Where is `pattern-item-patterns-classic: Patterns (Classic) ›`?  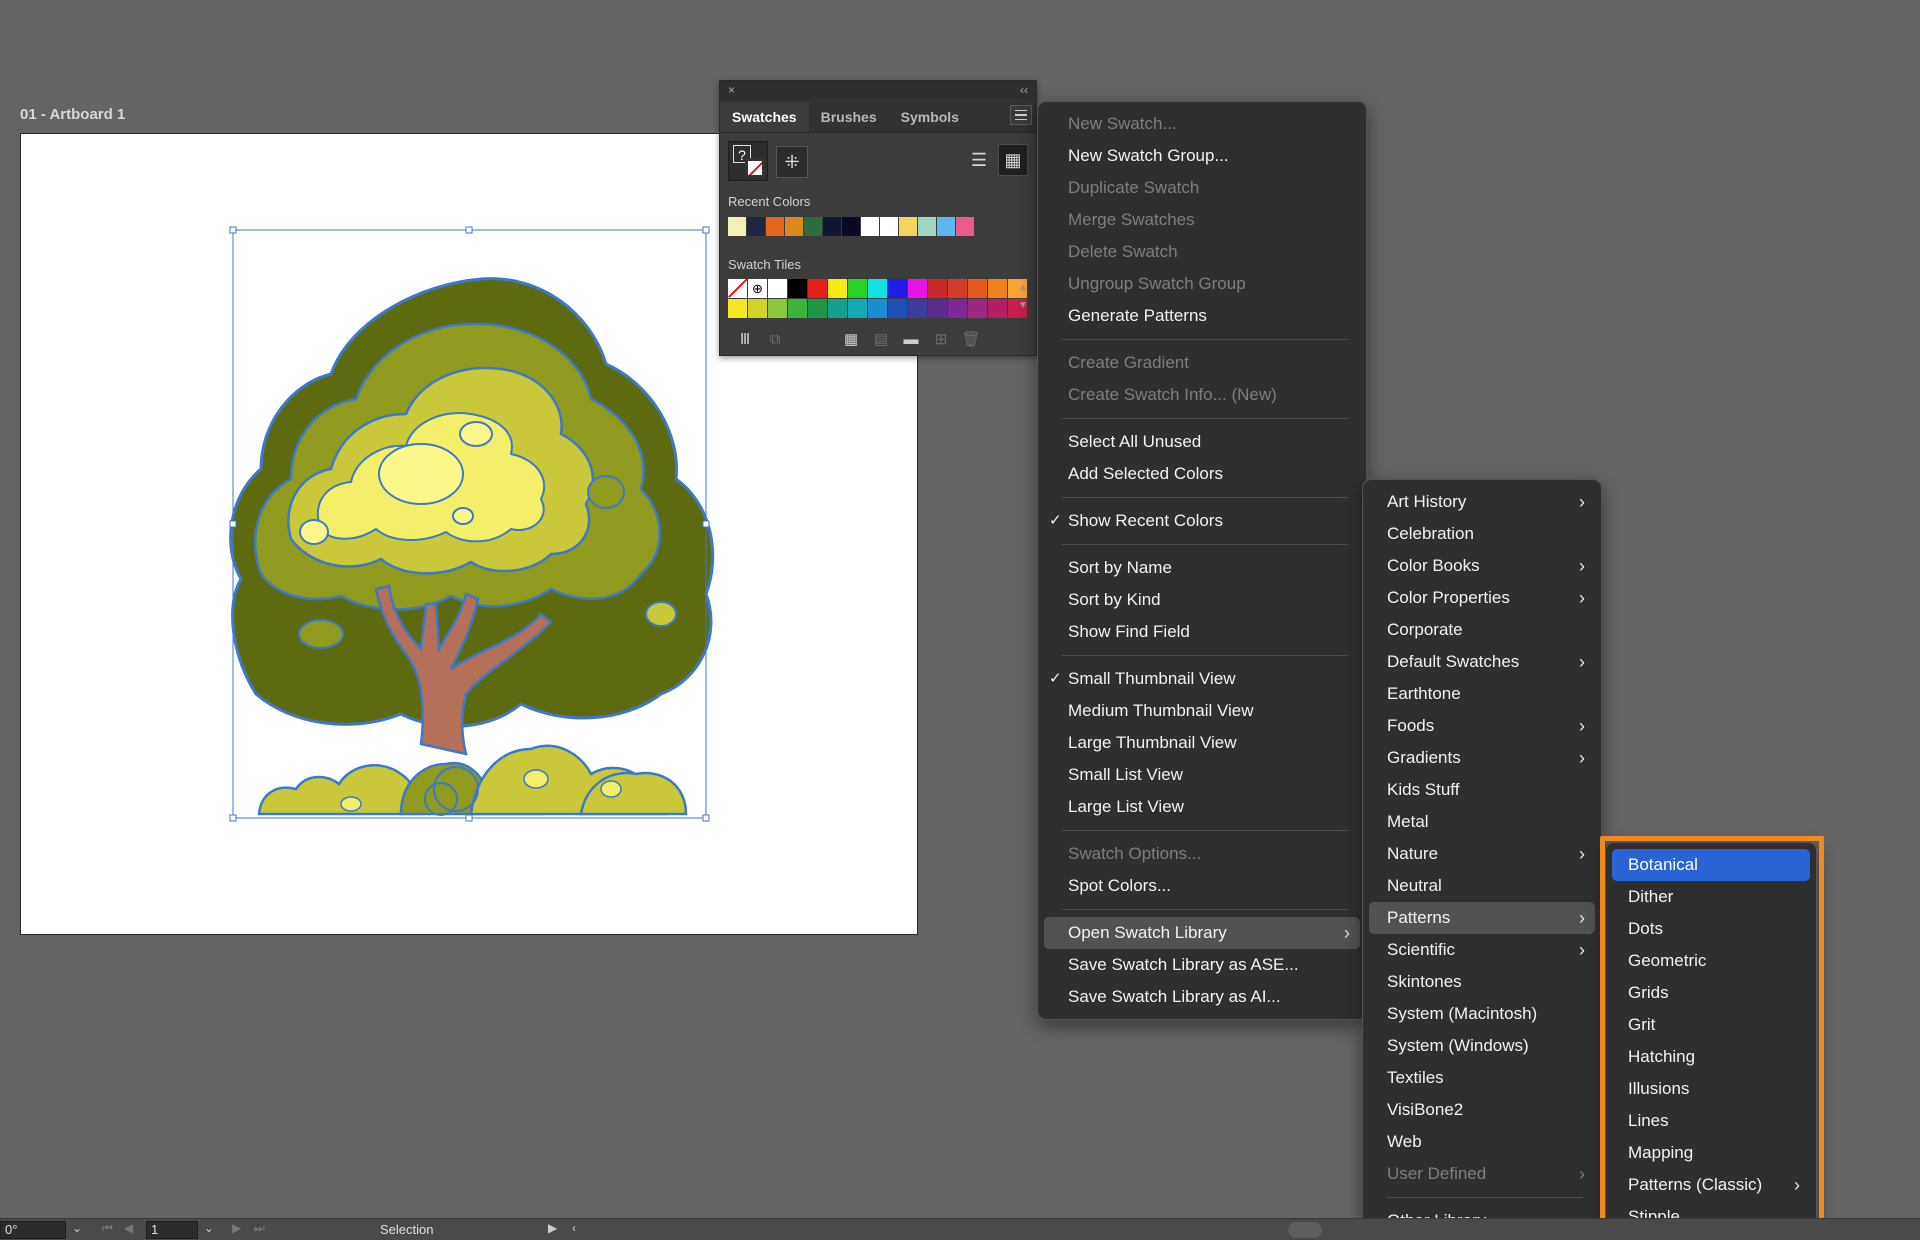 pattern-item-patterns-classic: Patterns (Classic) › is located at coordinates (1711, 1185).